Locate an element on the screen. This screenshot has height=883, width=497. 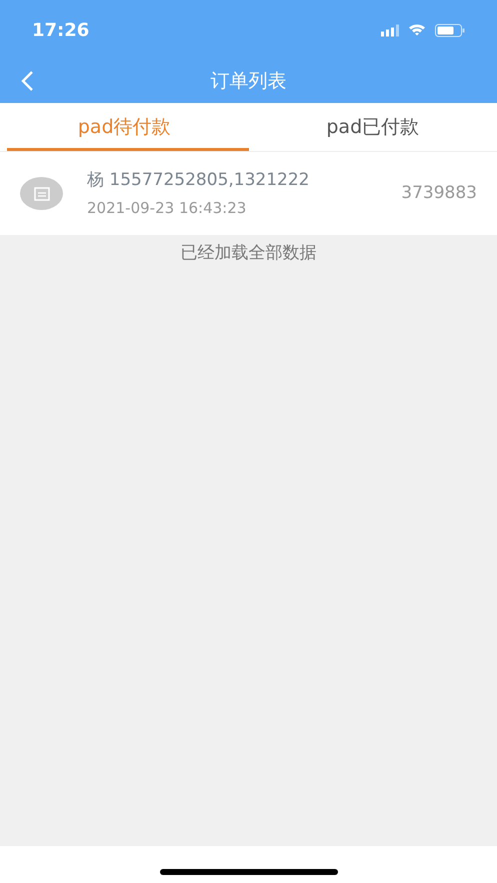
tab: pad待付款 is located at coordinates (124, 127).